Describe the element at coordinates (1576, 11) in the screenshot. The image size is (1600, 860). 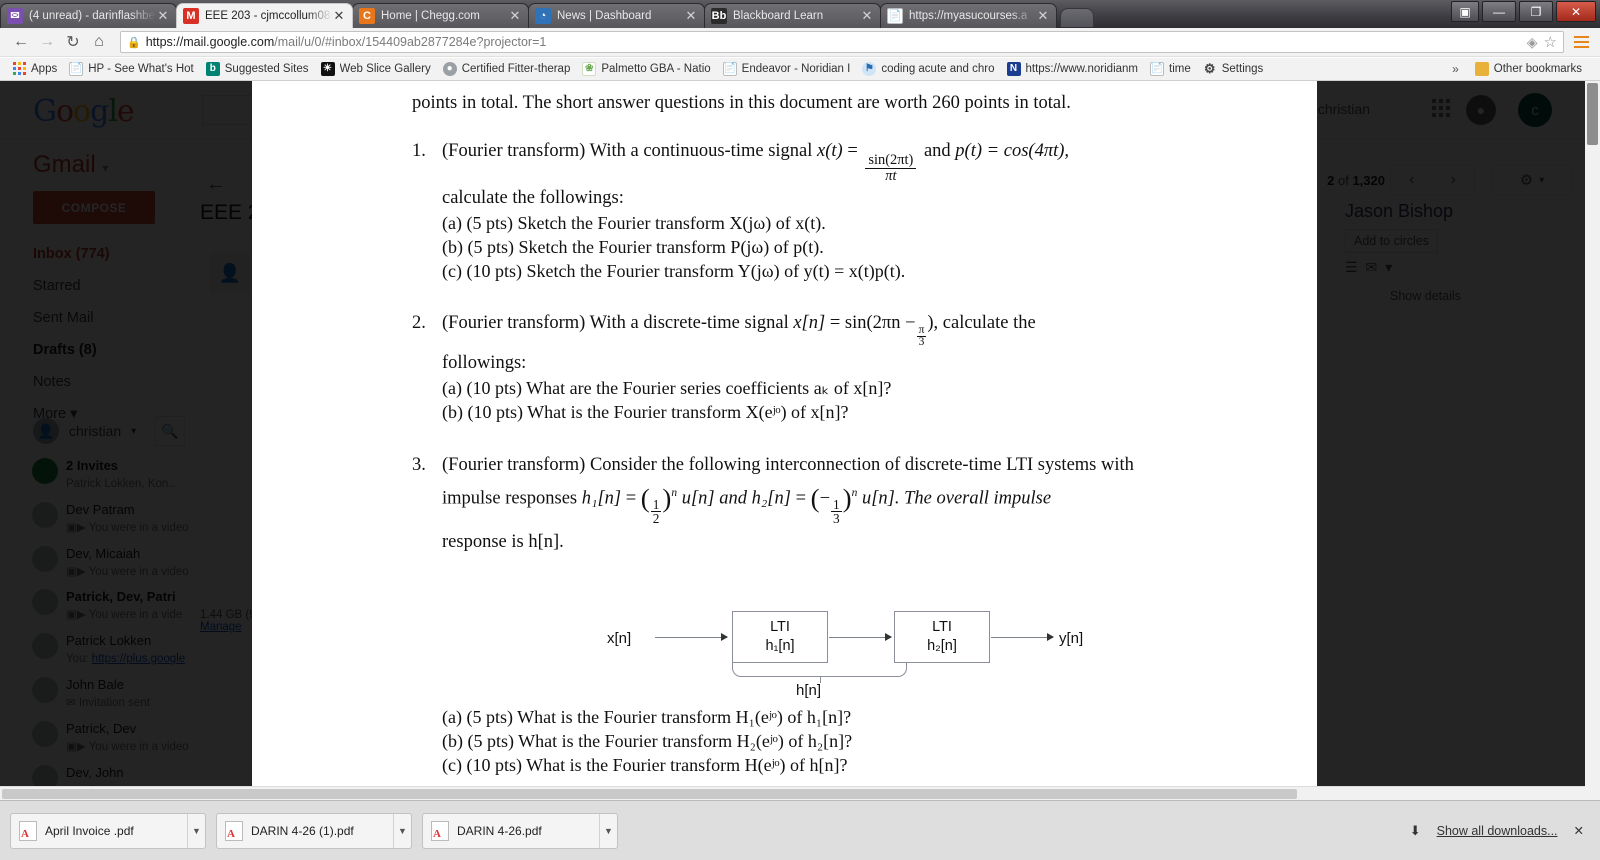
I see `close-button: ✕` at that location.